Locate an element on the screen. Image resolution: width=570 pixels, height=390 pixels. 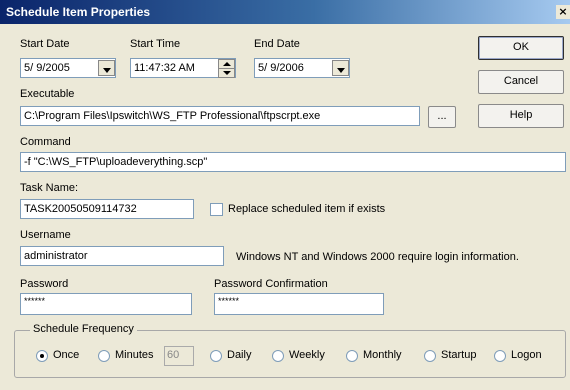
executable-label: Executable is located at coordinates (47, 94).